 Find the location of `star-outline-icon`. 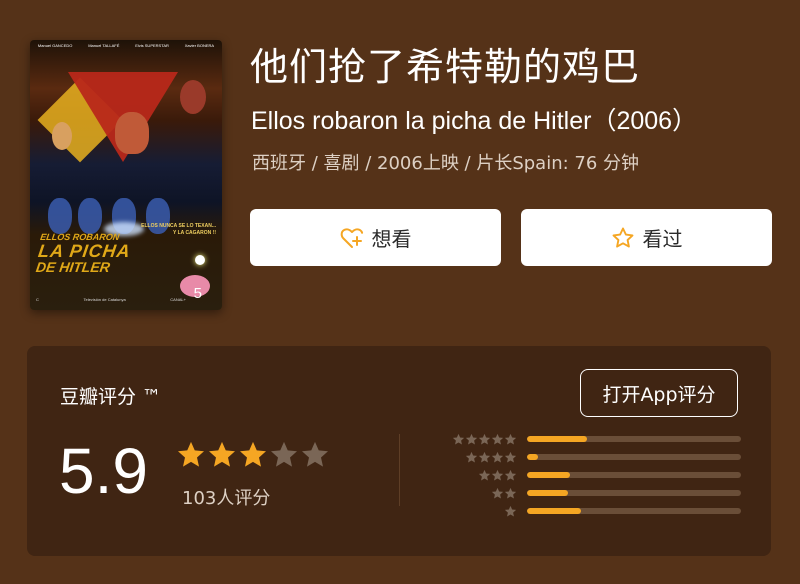

star-outline-icon is located at coordinates (623, 238).